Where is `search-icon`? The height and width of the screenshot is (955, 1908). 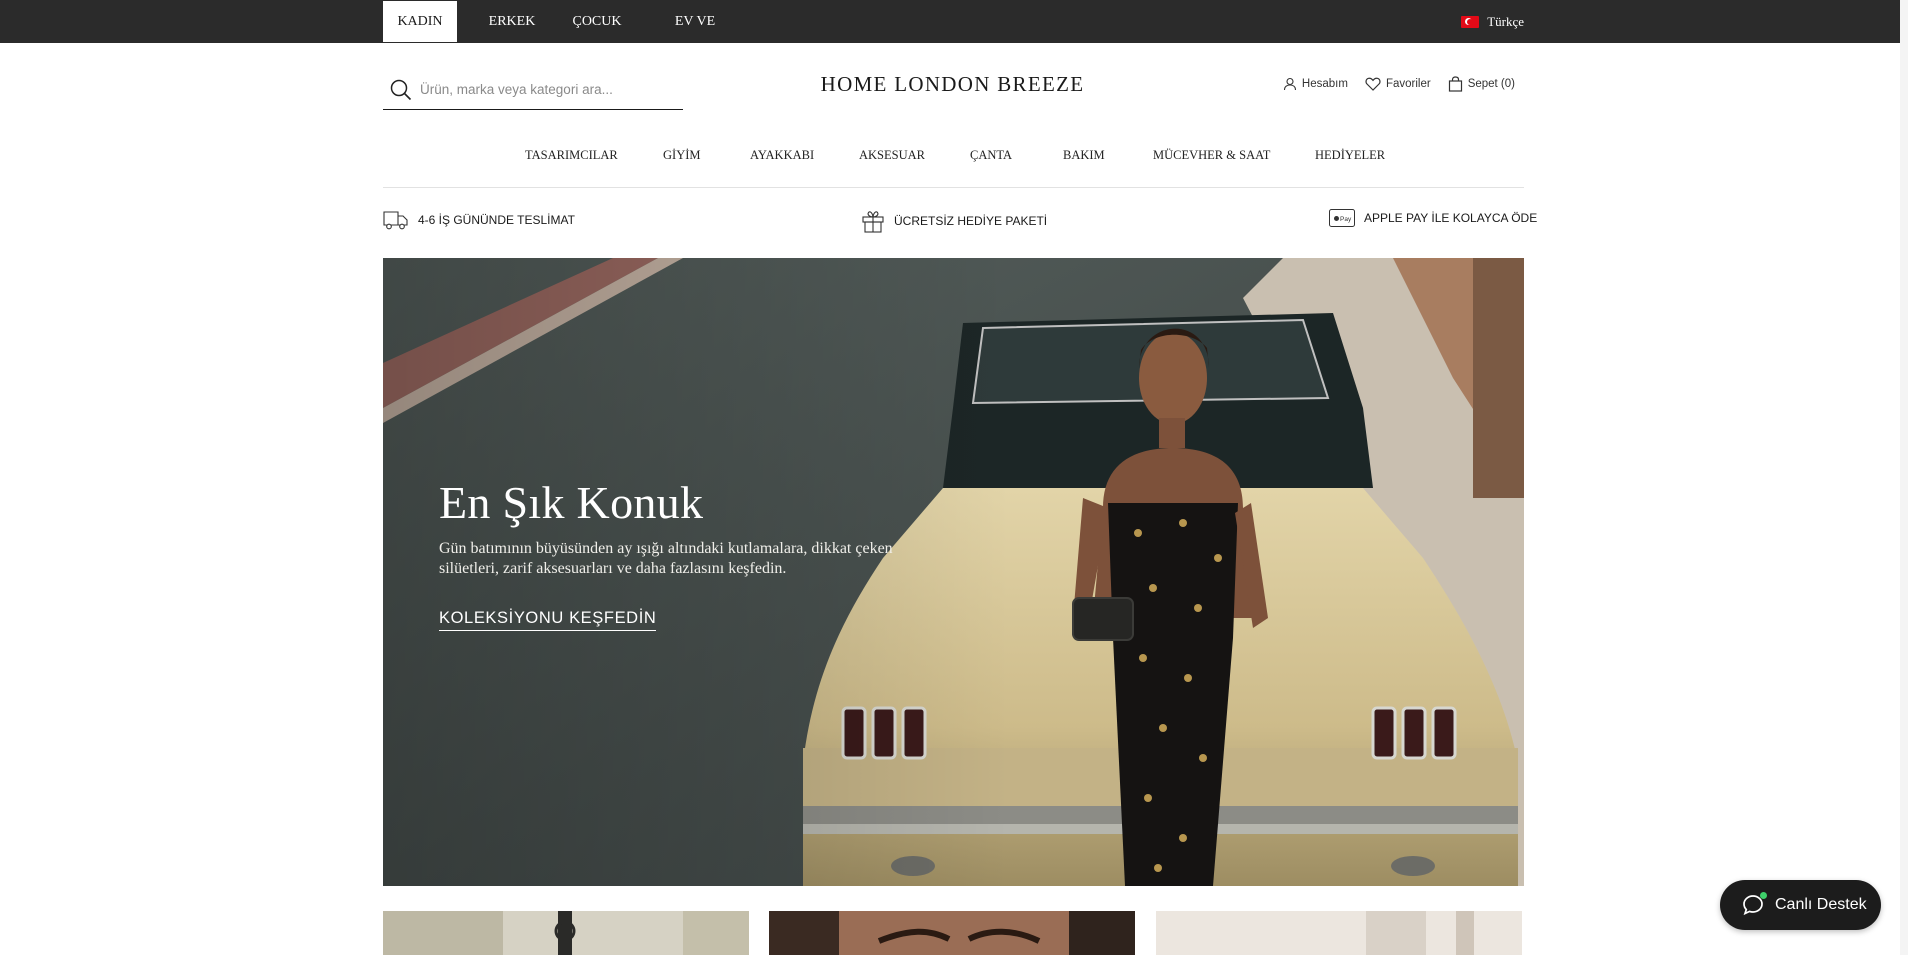 search-icon is located at coordinates (401, 89).